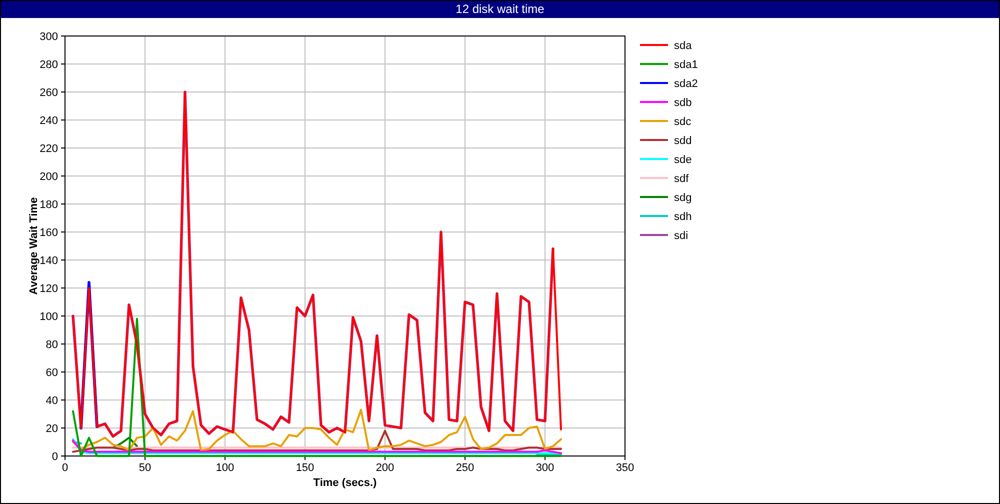 This screenshot has height=504, width=1000. Describe the element at coordinates (681, 236) in the screenshot. I see `legend-label: sdi` at that location.